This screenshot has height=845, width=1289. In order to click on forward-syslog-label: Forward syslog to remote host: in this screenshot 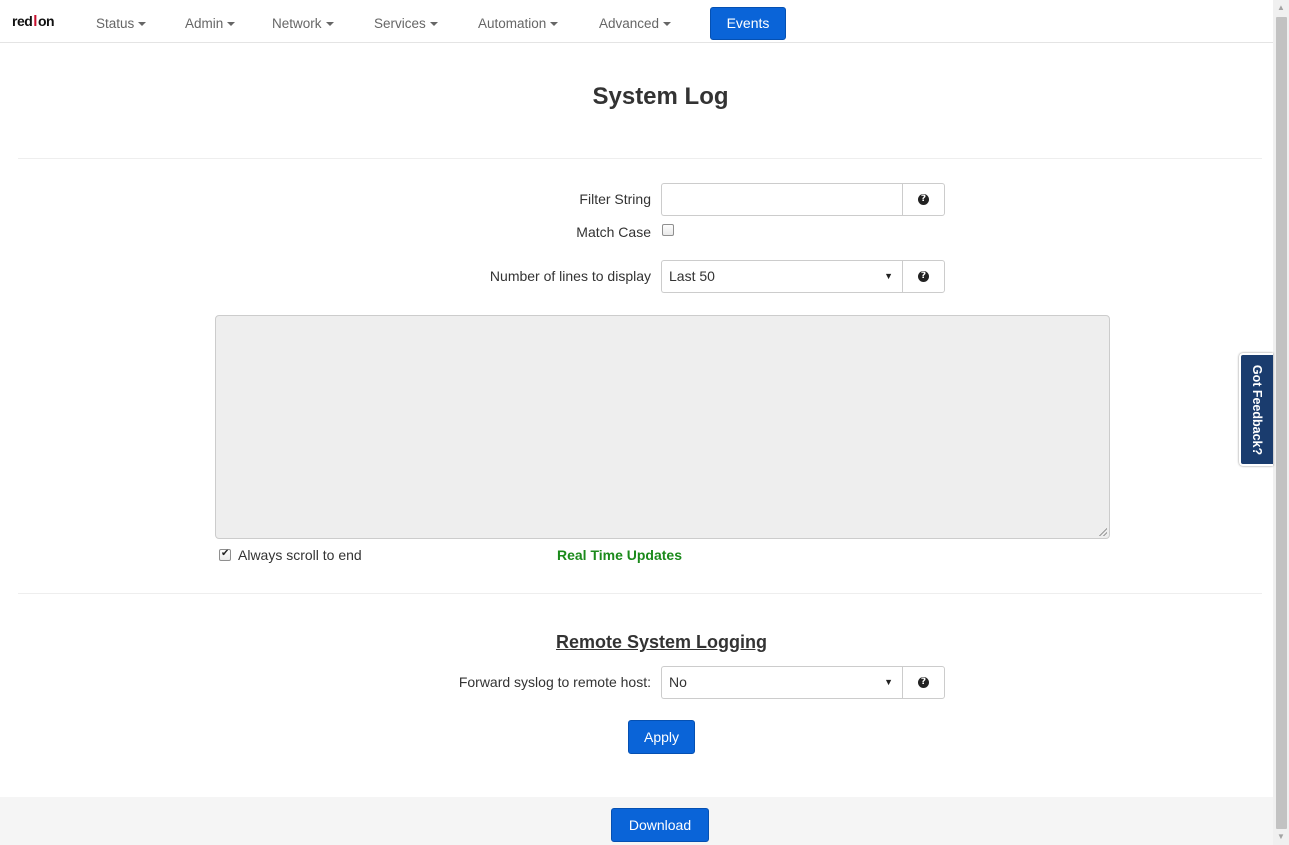, I will do `click(554, 682)`.